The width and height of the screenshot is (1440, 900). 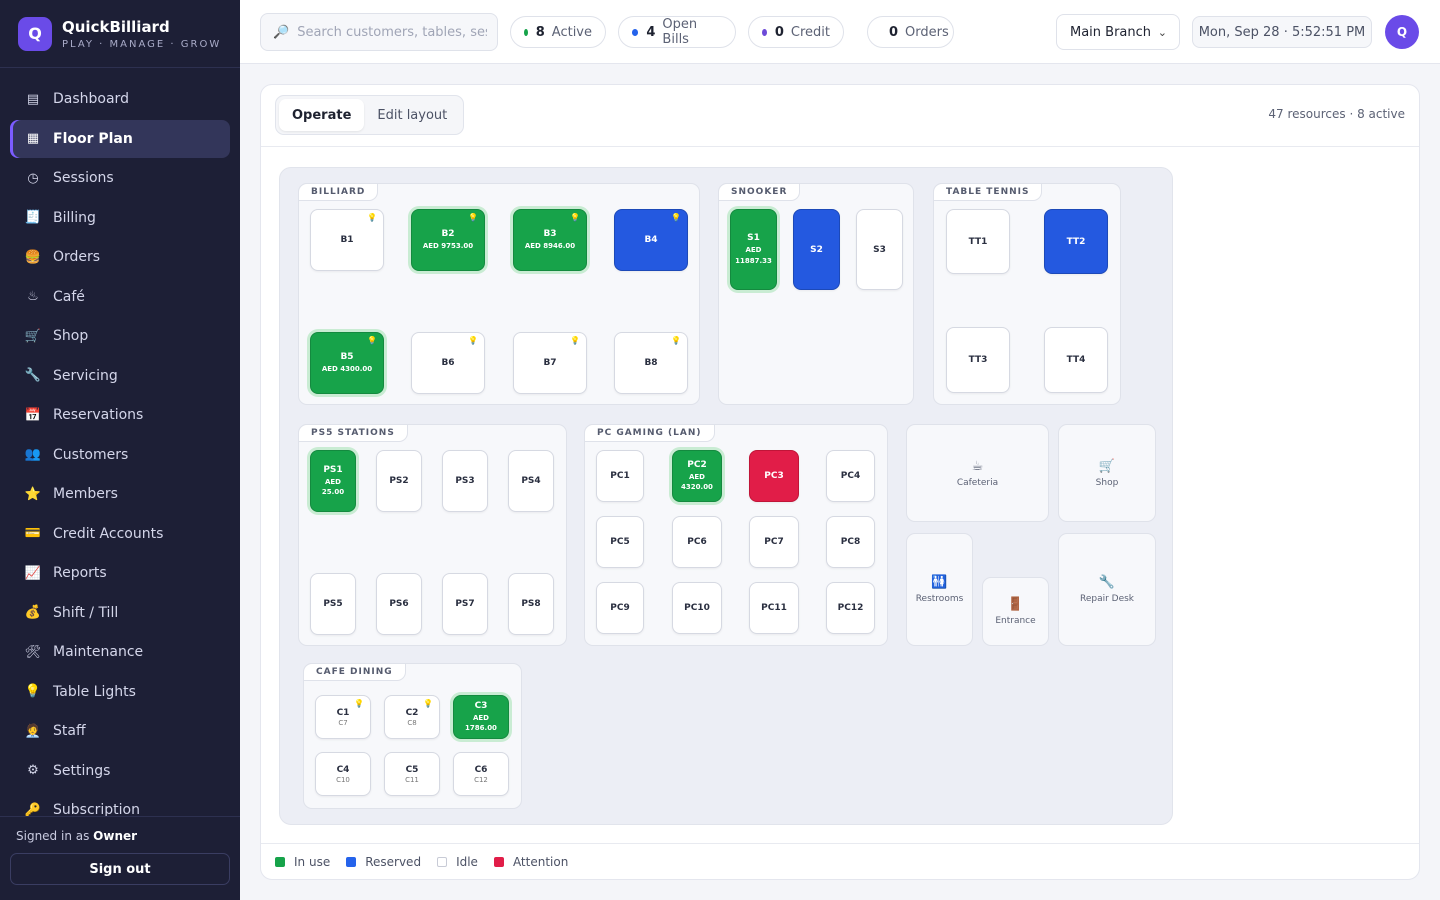 What do you see at coordinates (1076, 360) in the screenshot?
I see `table-tt4: TT4` at bounding box center [1076, 360].